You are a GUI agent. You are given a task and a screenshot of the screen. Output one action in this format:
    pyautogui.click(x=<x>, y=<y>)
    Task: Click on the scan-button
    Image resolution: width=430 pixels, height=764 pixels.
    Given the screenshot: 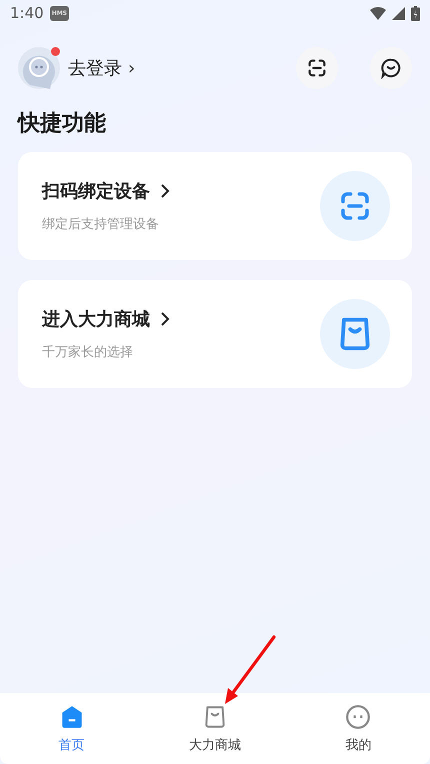 What is the action you would take?
    pyautogui.click(x=317, y=68)
    